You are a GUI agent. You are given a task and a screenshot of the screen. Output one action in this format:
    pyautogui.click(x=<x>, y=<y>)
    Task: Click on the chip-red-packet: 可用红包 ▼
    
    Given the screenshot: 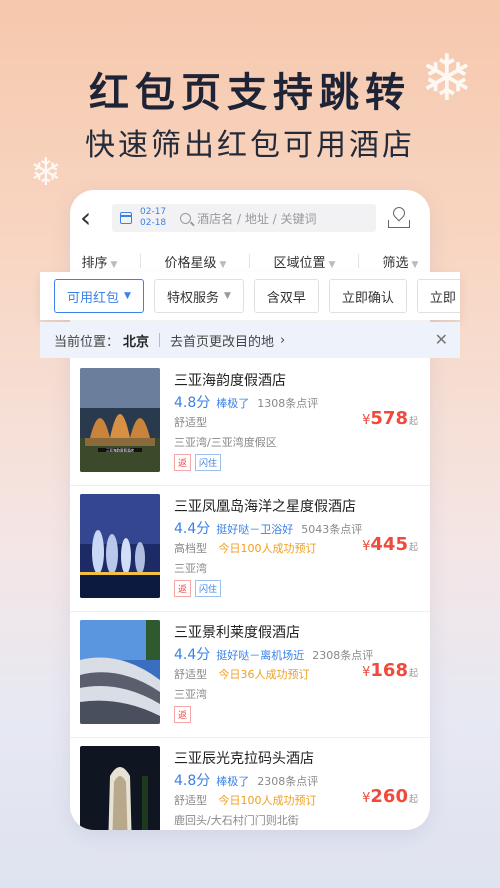 What is the action you would take?
    pyautogui.click(x=99, y=296)
    